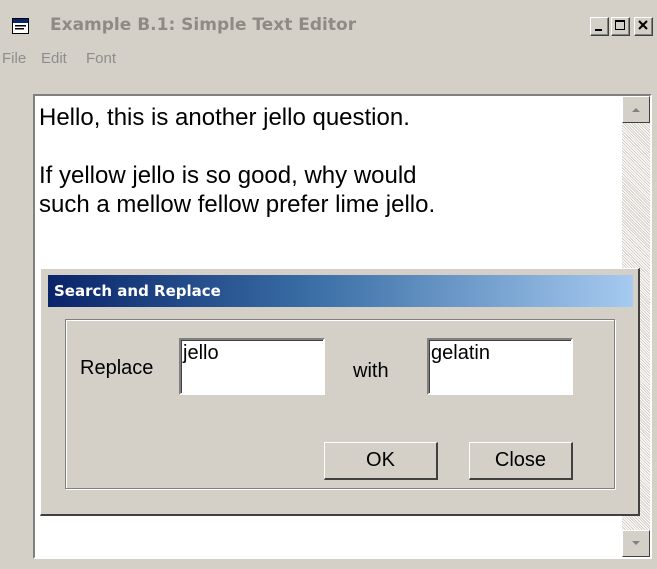 Image resolution: width=657 pixels, height=569 pixels. I want to click on maximize-button, so click(620, 26).